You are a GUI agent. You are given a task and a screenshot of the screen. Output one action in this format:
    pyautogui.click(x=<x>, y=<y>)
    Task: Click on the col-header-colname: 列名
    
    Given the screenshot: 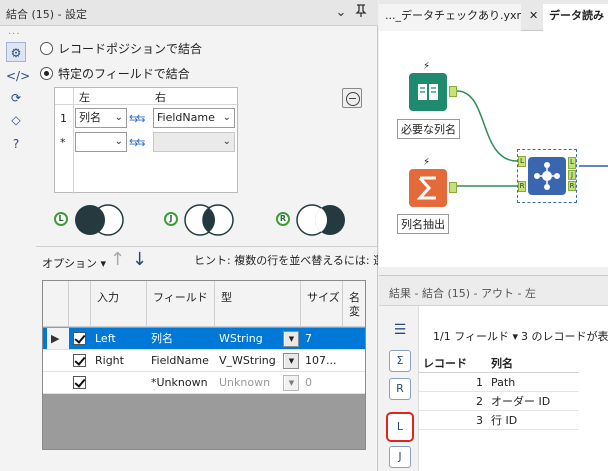 What is the action you would take?
    pyautogui.click(x=533, y=363)
    